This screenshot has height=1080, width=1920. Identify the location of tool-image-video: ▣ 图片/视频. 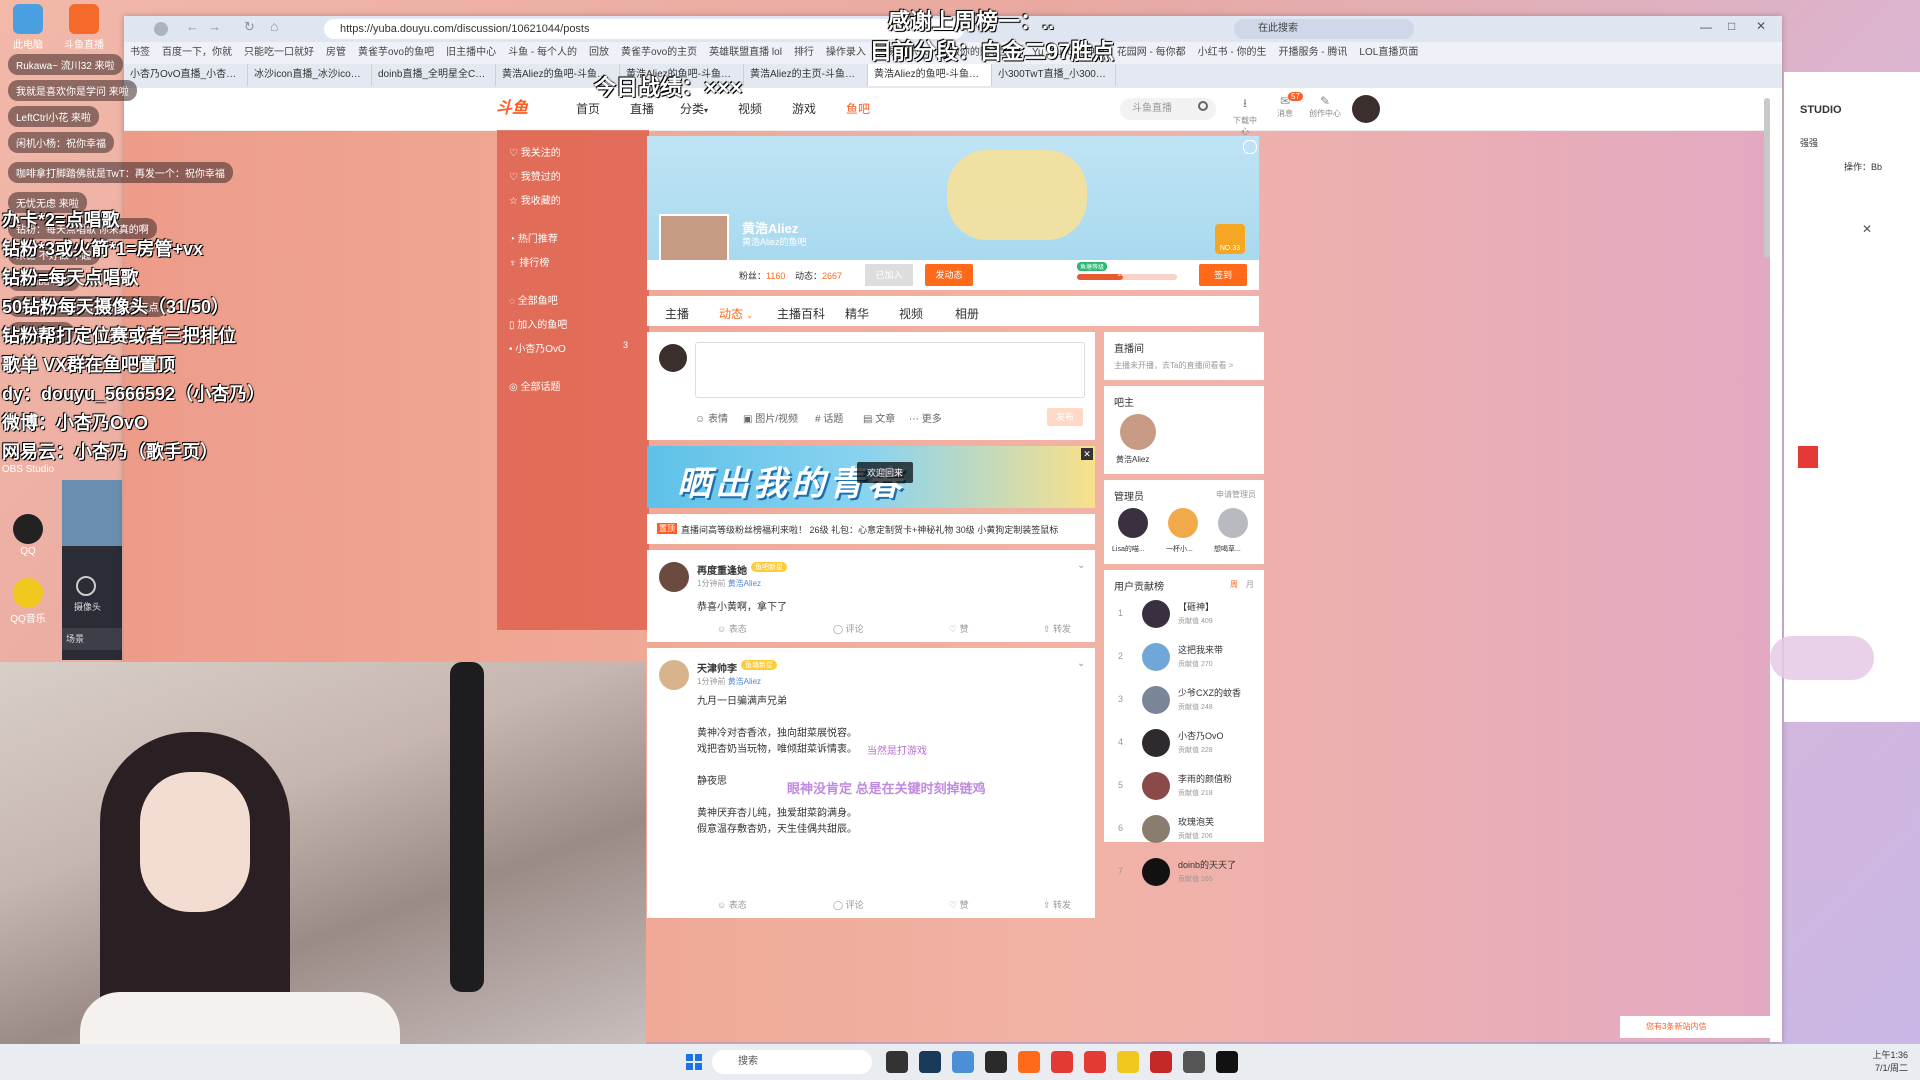
(770, 417).